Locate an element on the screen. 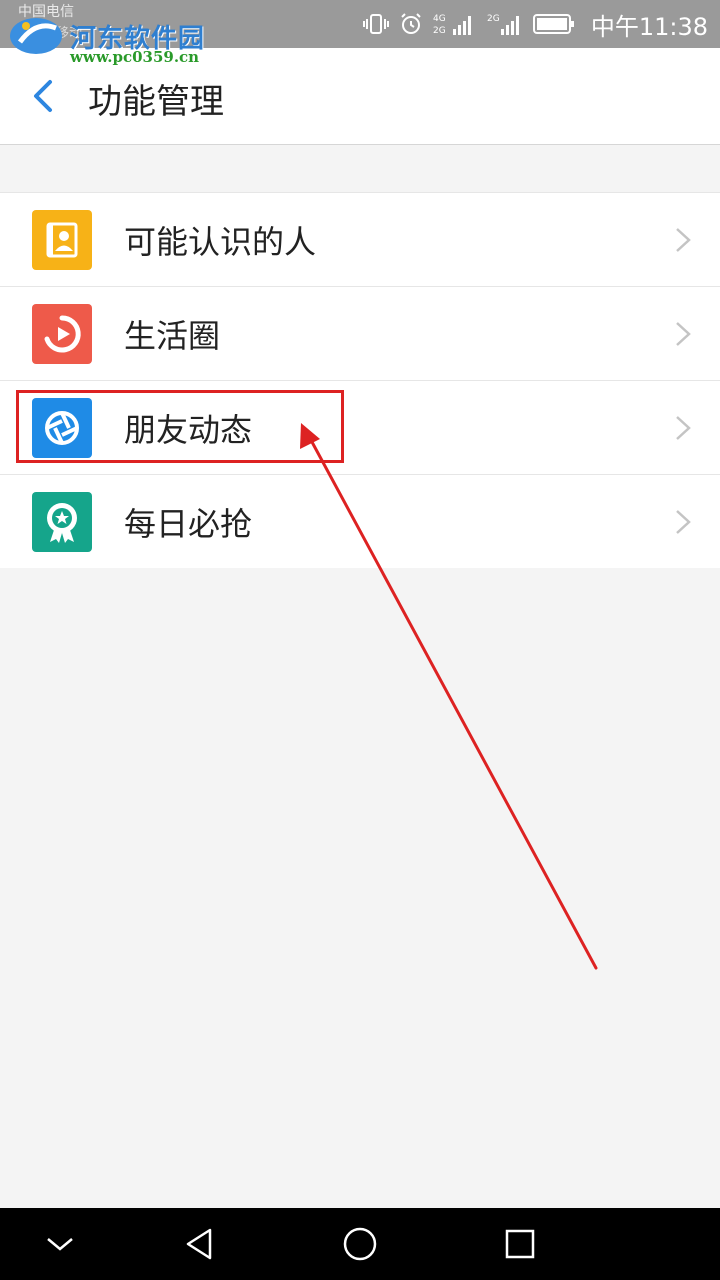  recents-button is located at coordinates (520, 1244).